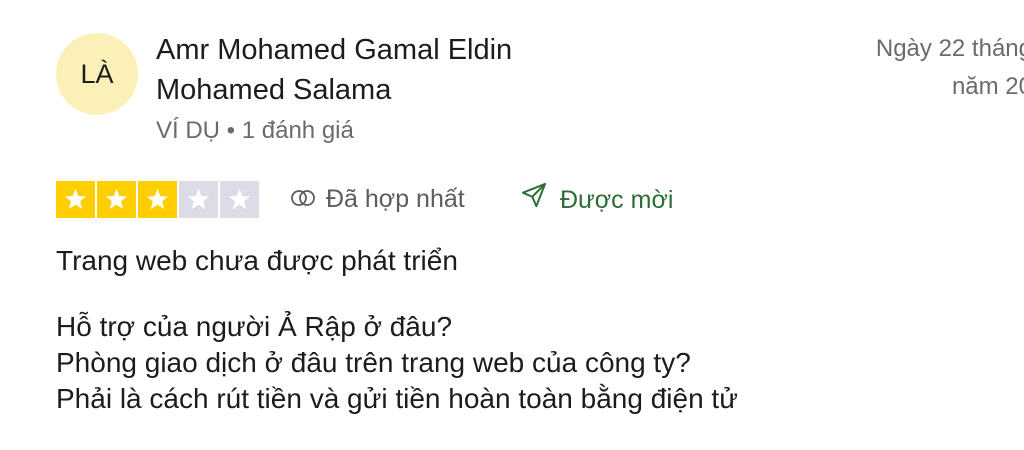  What do you see at coordinates (303, 199) in the screenshot?
I see `merged-circles-icon` at bounding box center [303, 199].